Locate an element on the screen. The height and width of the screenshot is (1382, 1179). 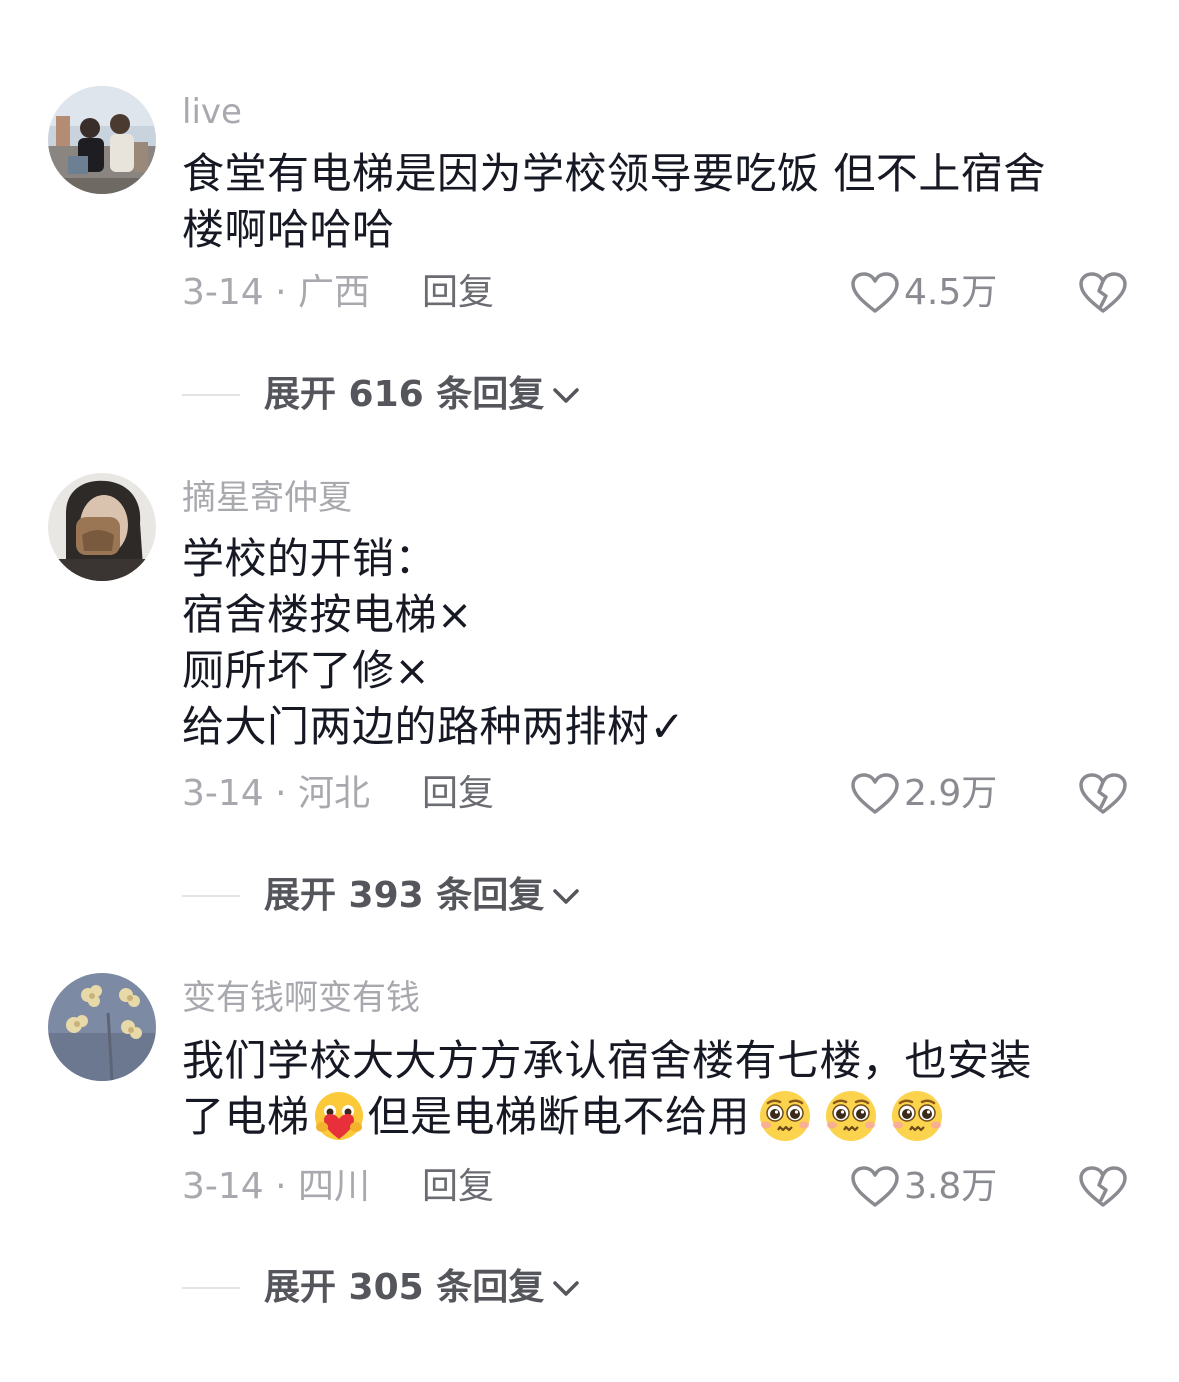
username: 变有钱啊变有钱 is located at coordinates (301, 998).